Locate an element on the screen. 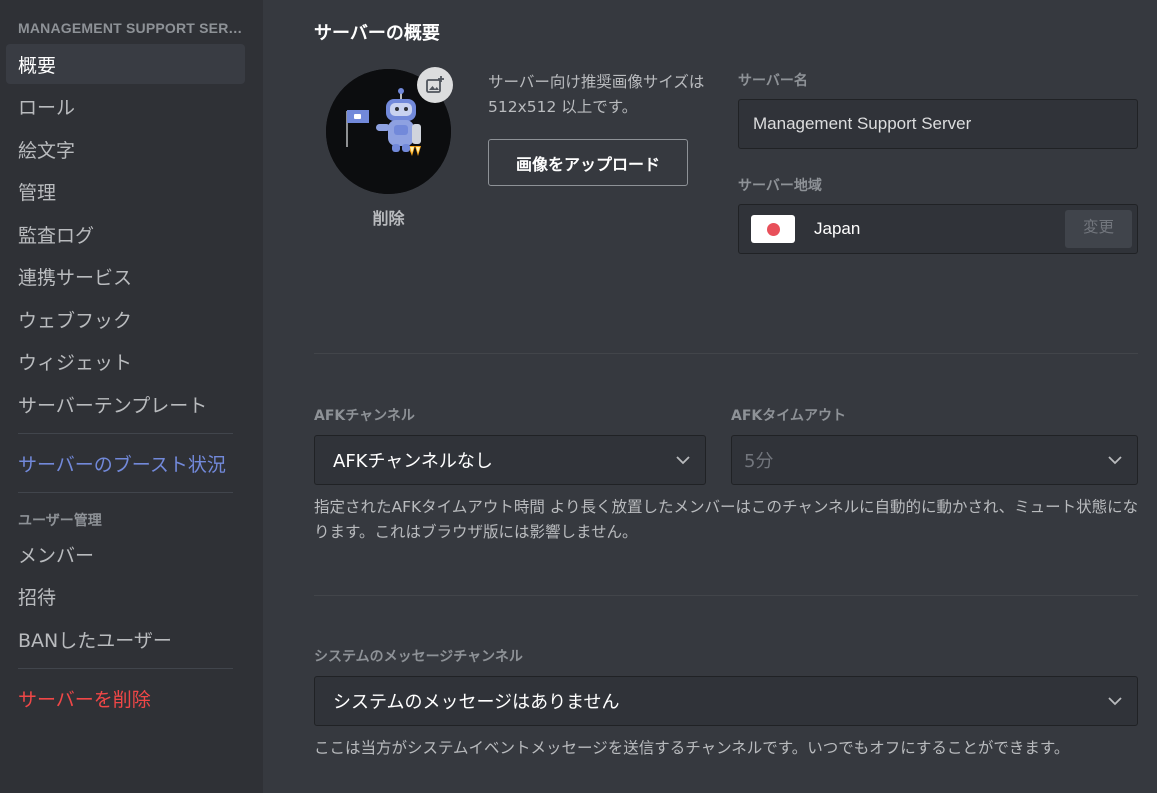 This screenshot has width=1157, height=793. afk-timeout-value: 5分 is located at coordinates (759, 461).